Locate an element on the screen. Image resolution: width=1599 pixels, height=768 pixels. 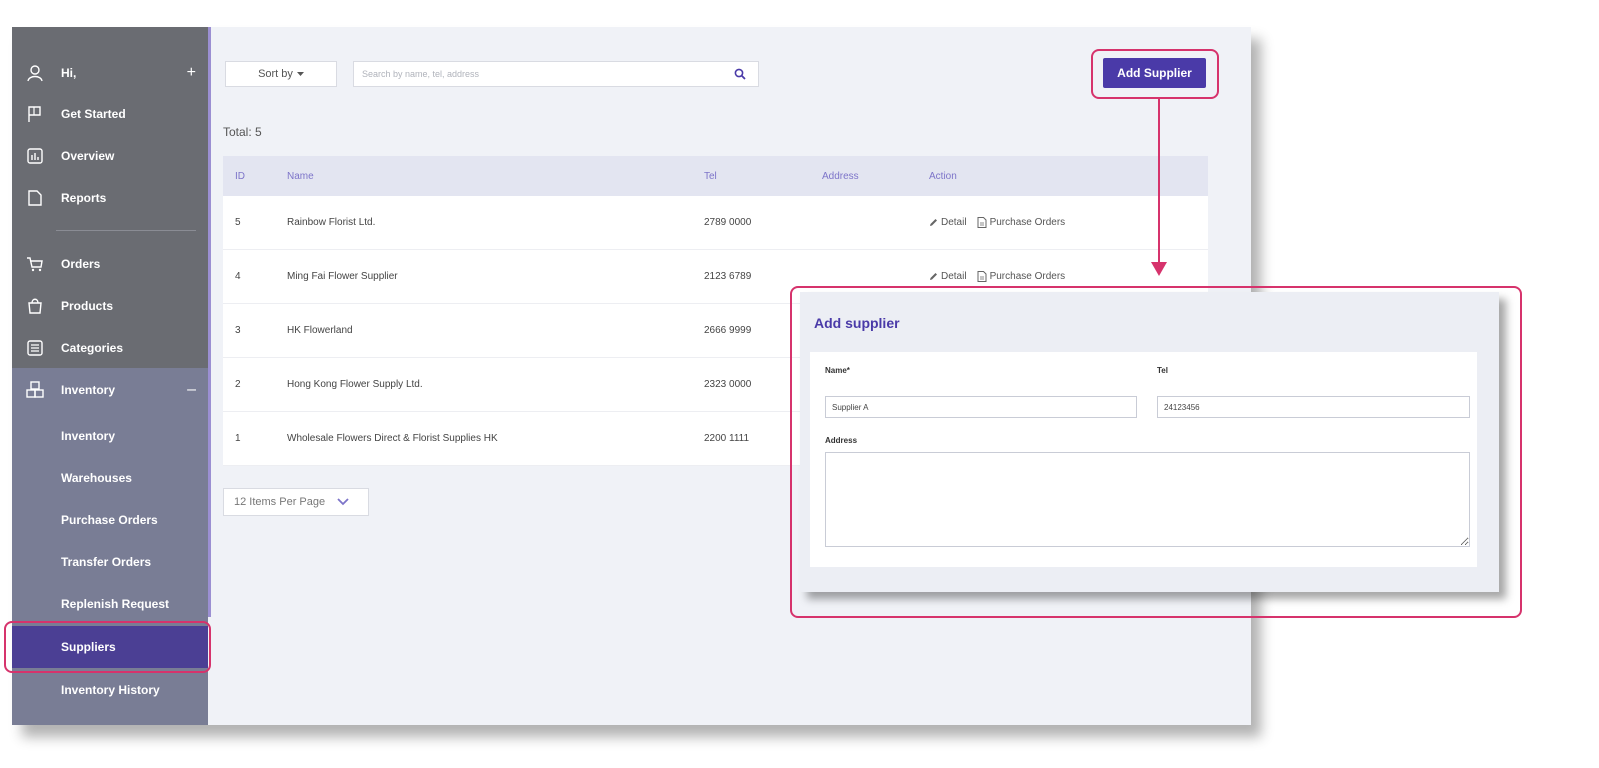
items-per-page-select: 12 Items Per Page is located at coordinates (296, 502).